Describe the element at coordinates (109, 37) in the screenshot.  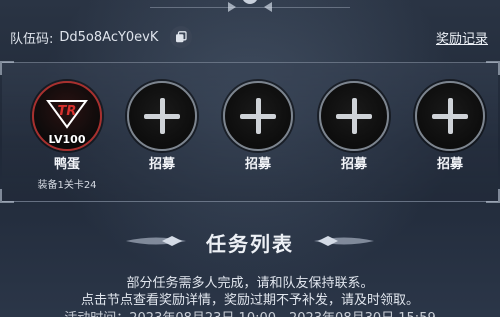
I see `team-code-value: Dd5o8AcY0evK` at that location.